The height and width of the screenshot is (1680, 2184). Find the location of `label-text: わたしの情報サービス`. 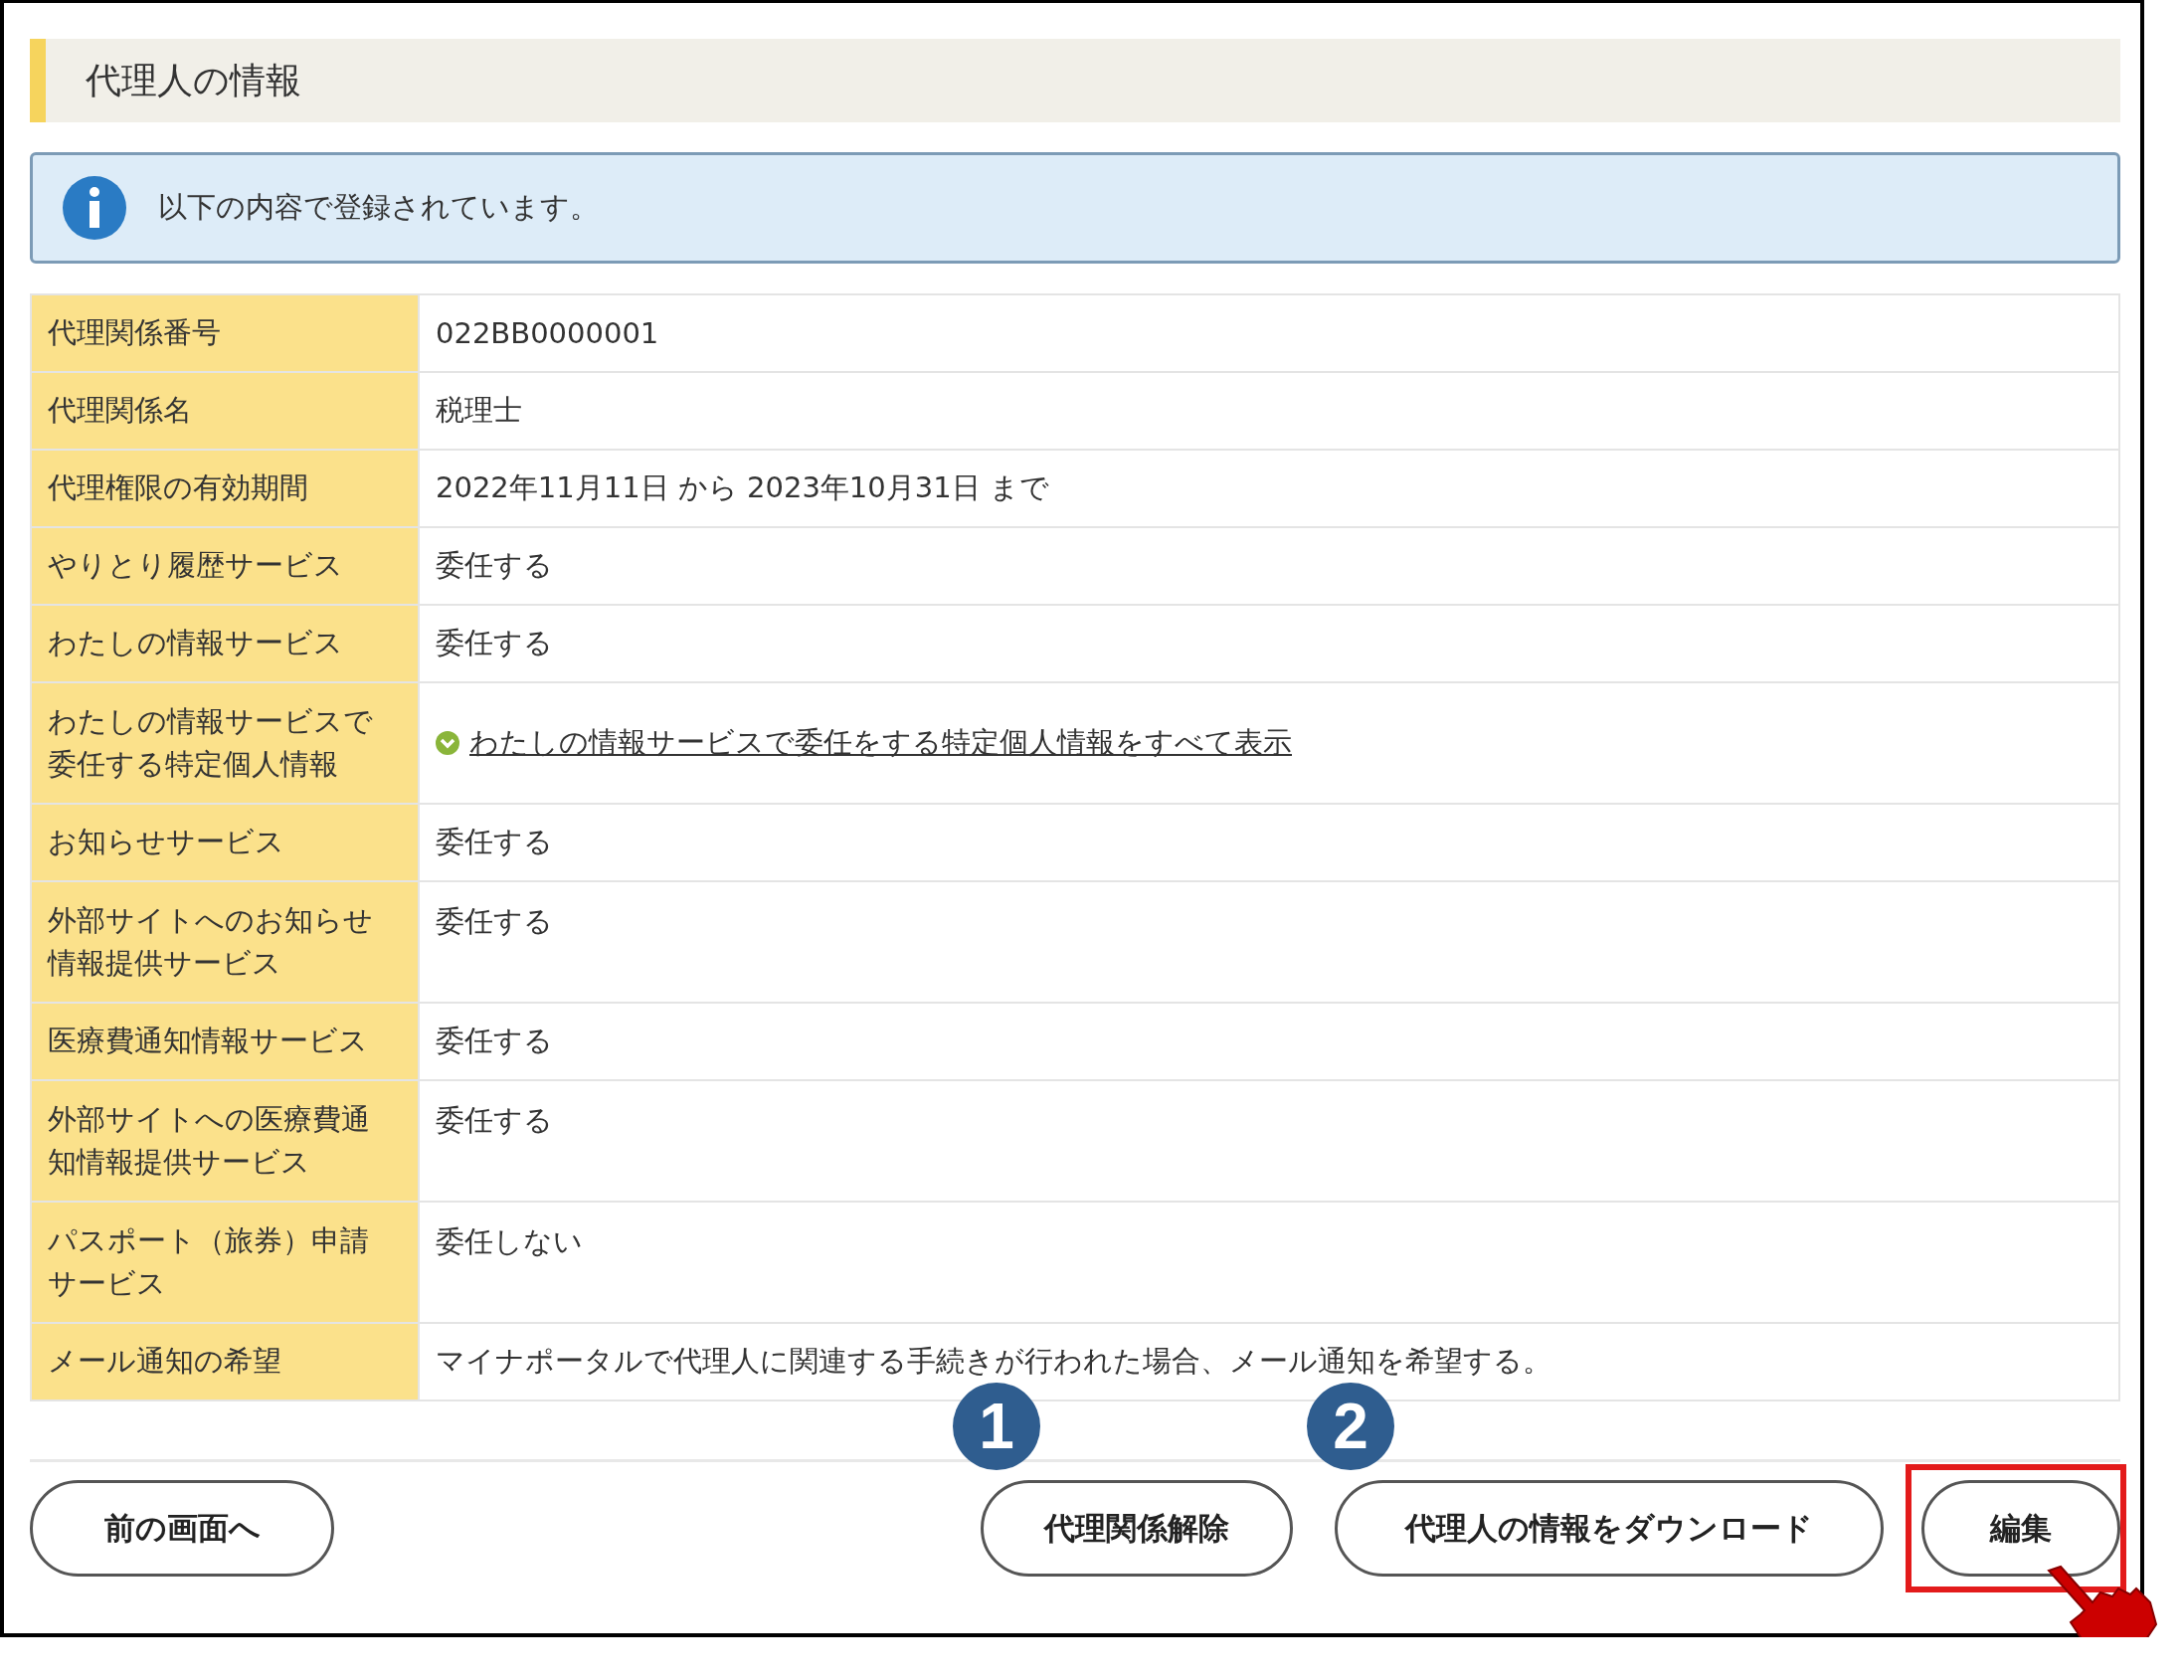

label-text: わたしの情報サービス is located at coordinates (195, 643).